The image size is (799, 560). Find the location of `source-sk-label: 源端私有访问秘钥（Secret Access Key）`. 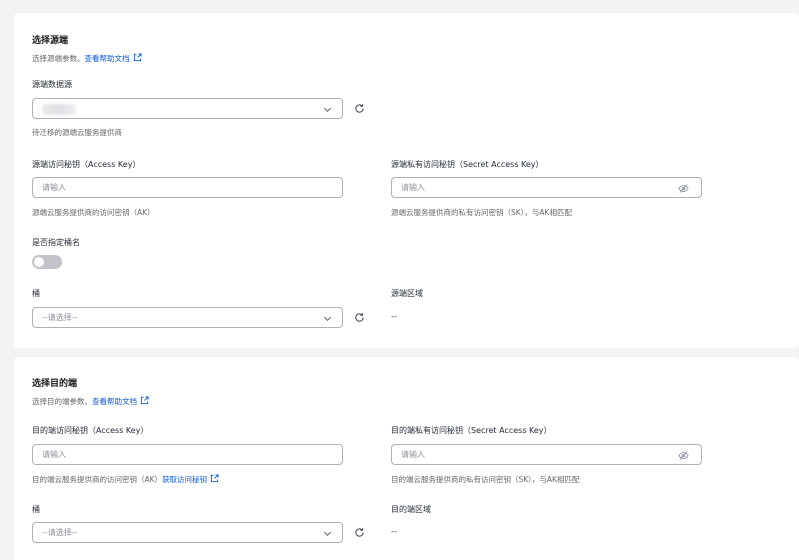

source-sk-label: 源端私有访问秘钥（Secret Access Key） is located at coordinates (467, 164).